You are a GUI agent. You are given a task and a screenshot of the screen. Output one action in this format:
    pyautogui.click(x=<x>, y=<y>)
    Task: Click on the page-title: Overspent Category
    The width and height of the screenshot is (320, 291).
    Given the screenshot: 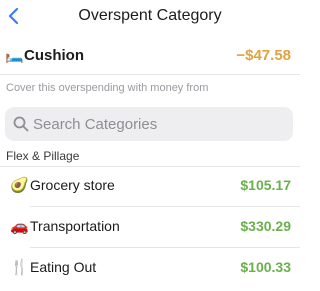 What is the action you would take?
    pyautogui.click(x=150, y=15)
    